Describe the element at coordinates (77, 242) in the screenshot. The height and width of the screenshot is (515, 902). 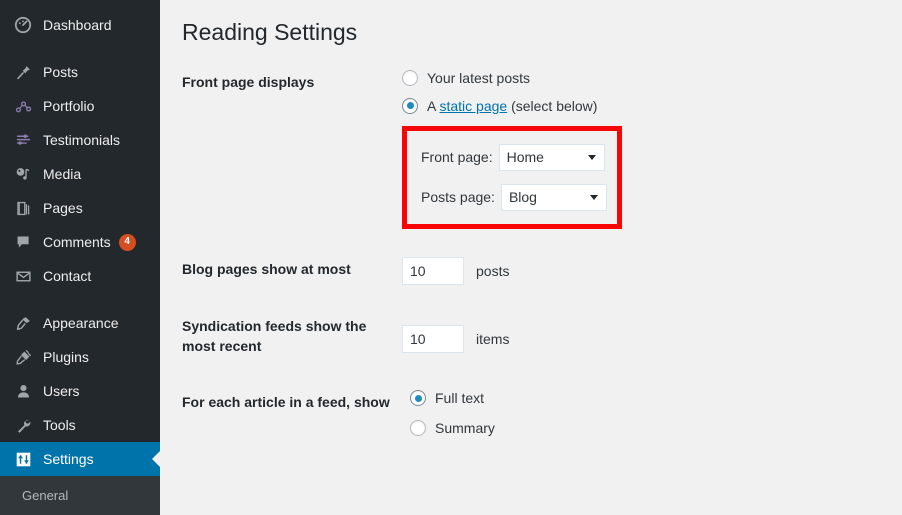
I see `sidebar-item-label: Comments` at that location.